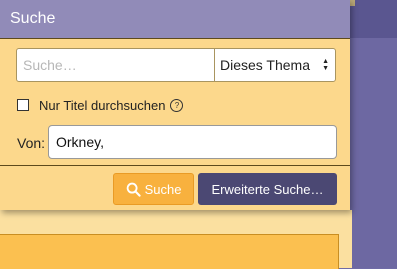 Image resolution: width=397 pixels, height=269 pixels. I want to click on scope-select-value: Dieses Thema, so click(265, 65).